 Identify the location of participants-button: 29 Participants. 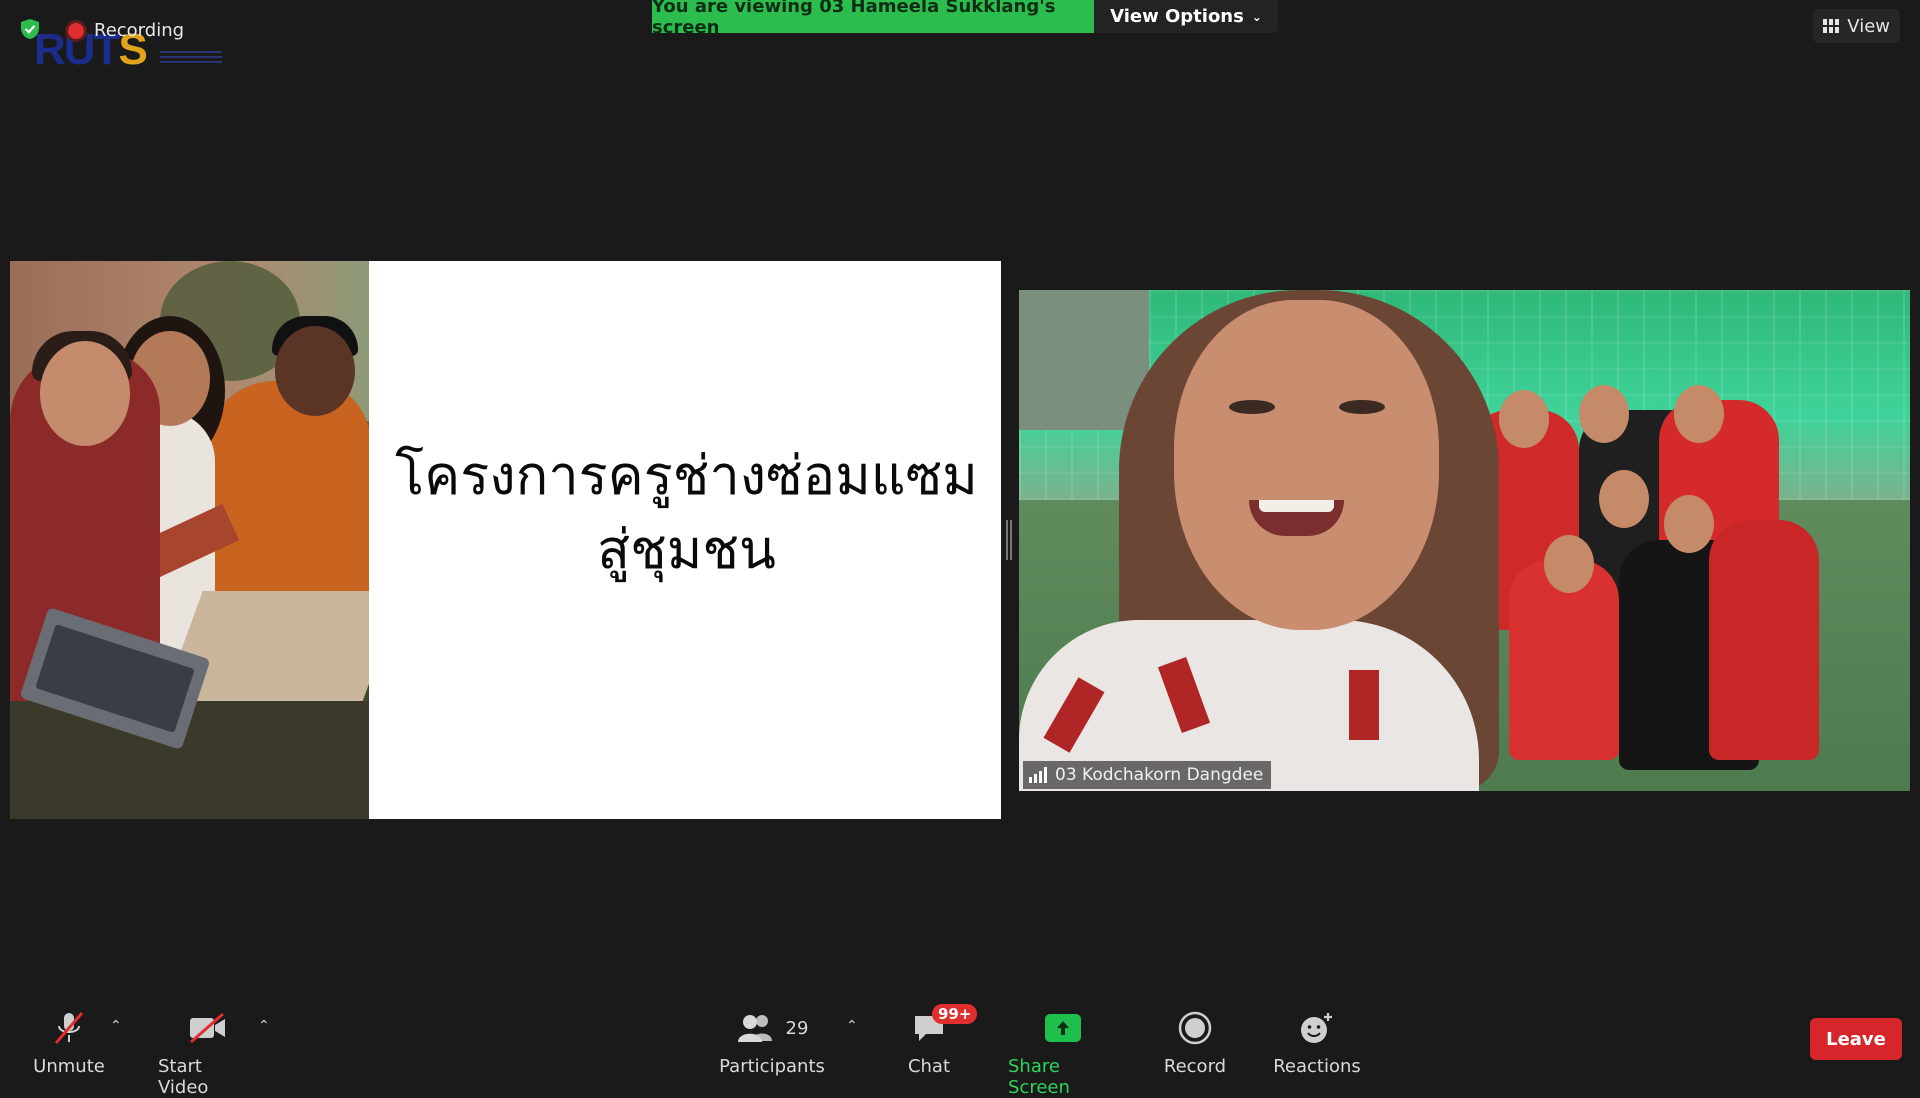
(772, 1042).